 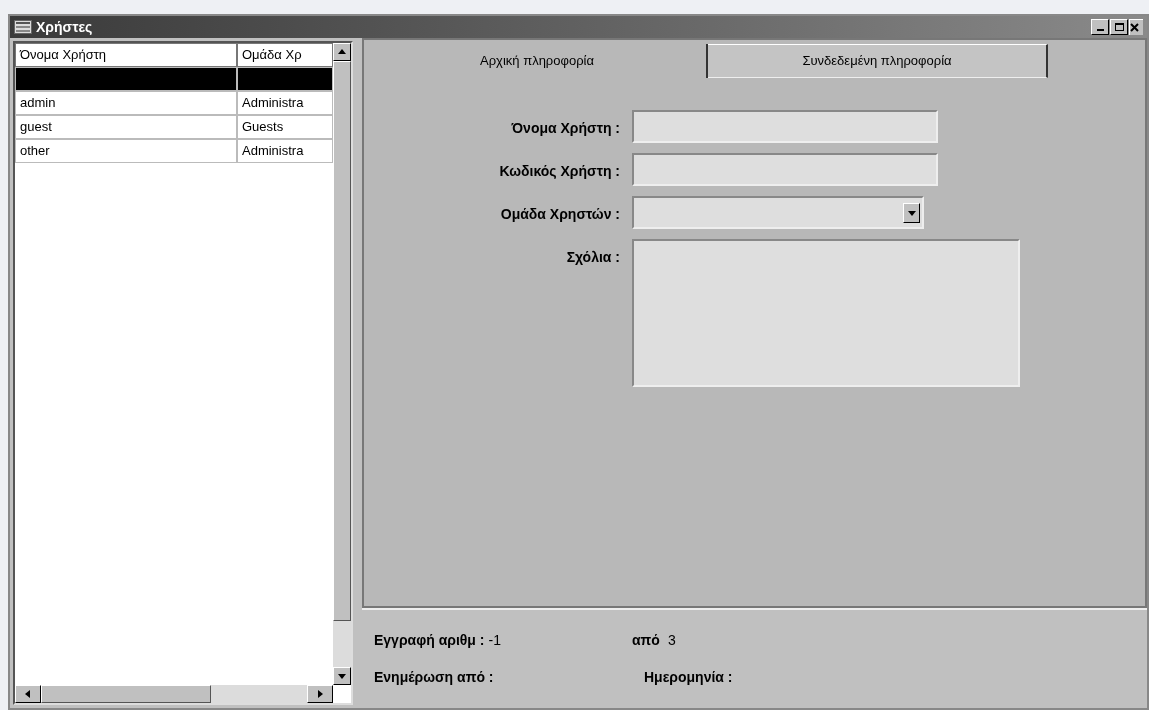 I want to click on scroll-right-button, so click(x=320, y=694).